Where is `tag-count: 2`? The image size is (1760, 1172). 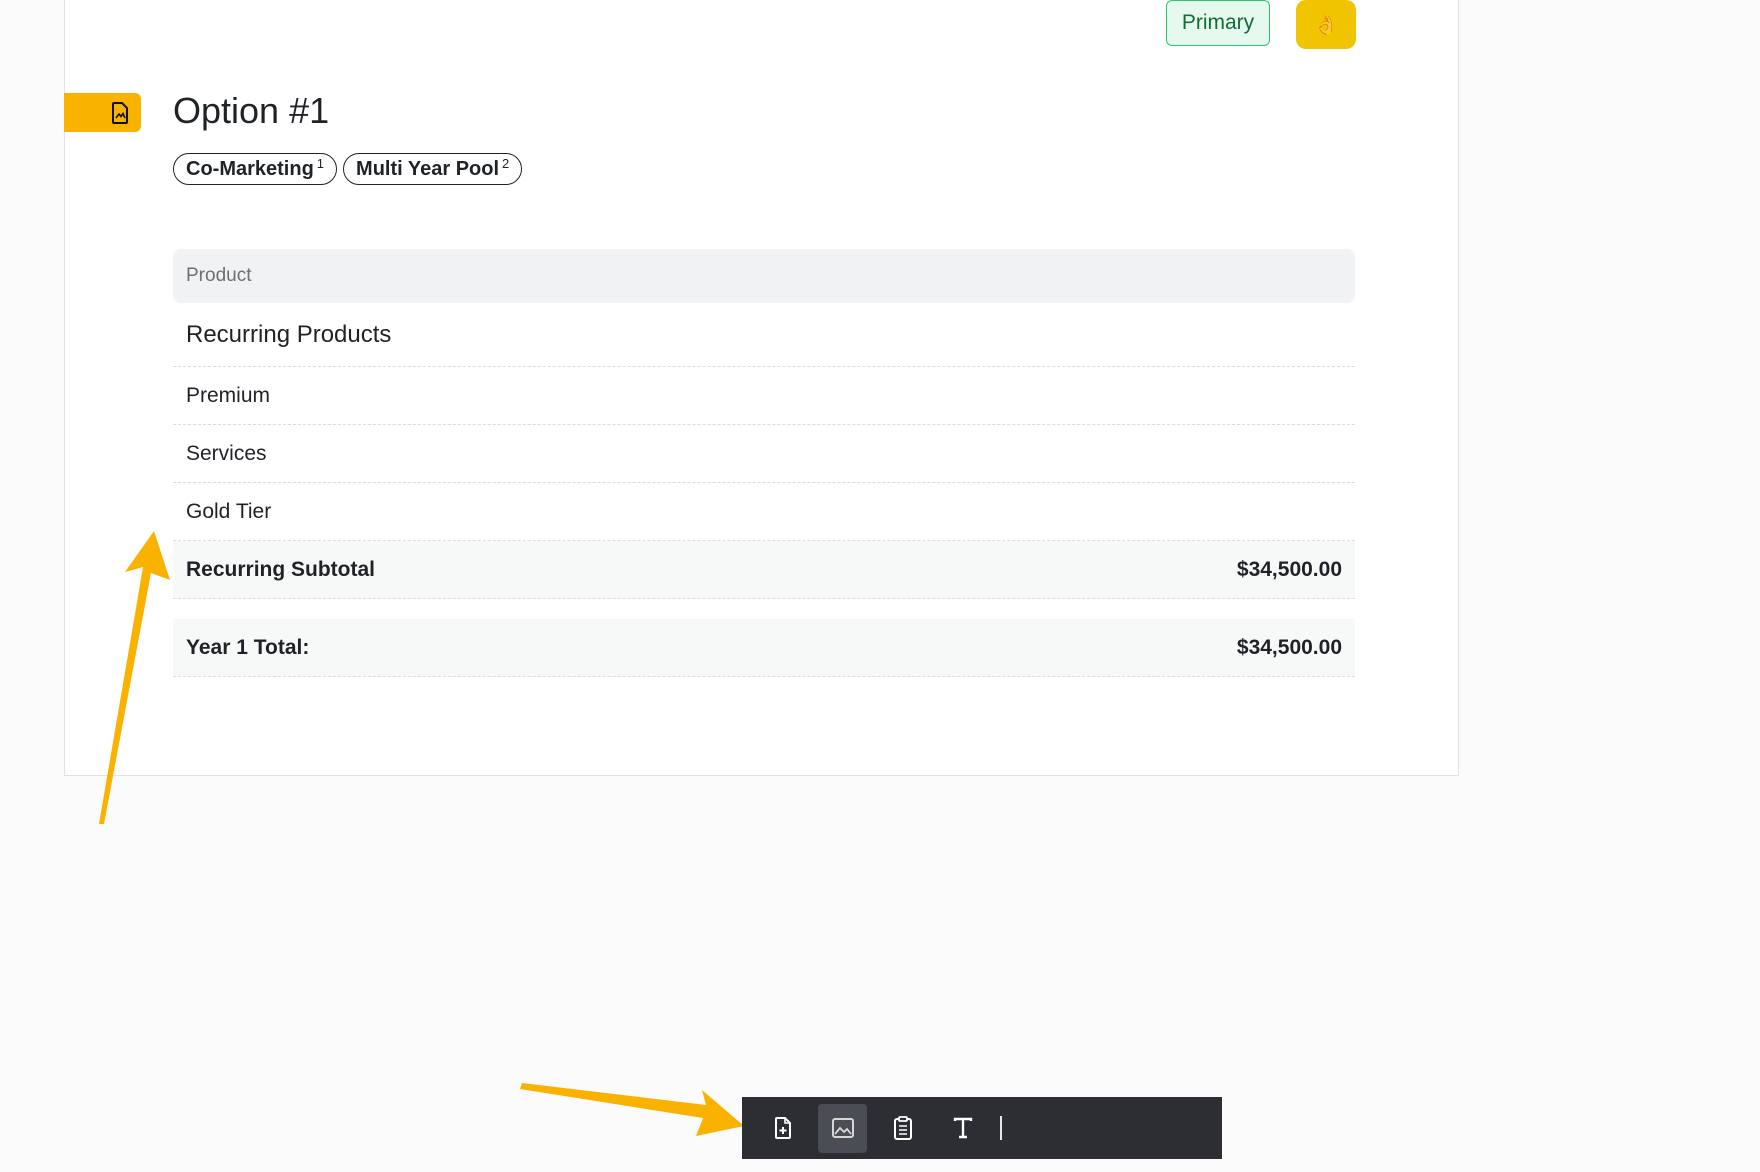 tag-count: 2 is located at coordinates (506, 163).